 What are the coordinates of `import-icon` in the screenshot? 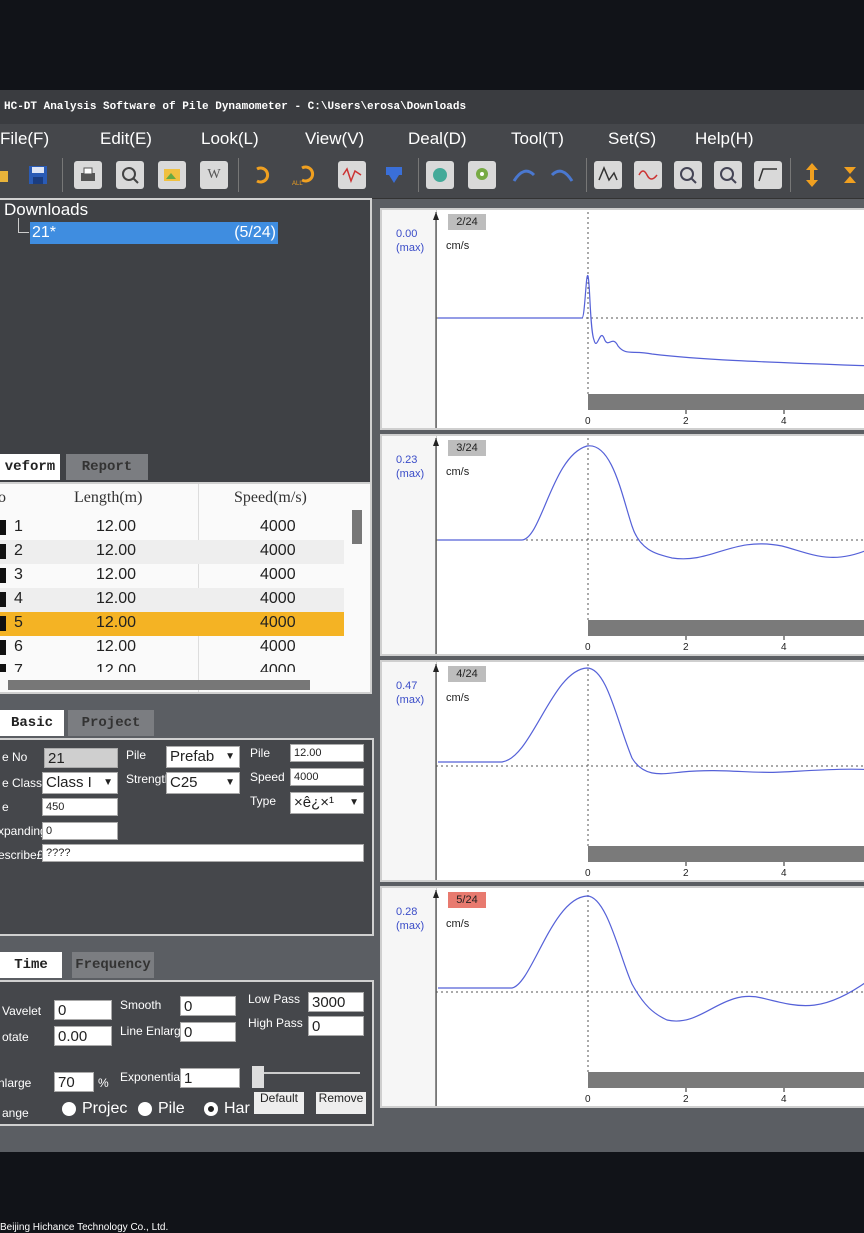 It's located at (394, 175).